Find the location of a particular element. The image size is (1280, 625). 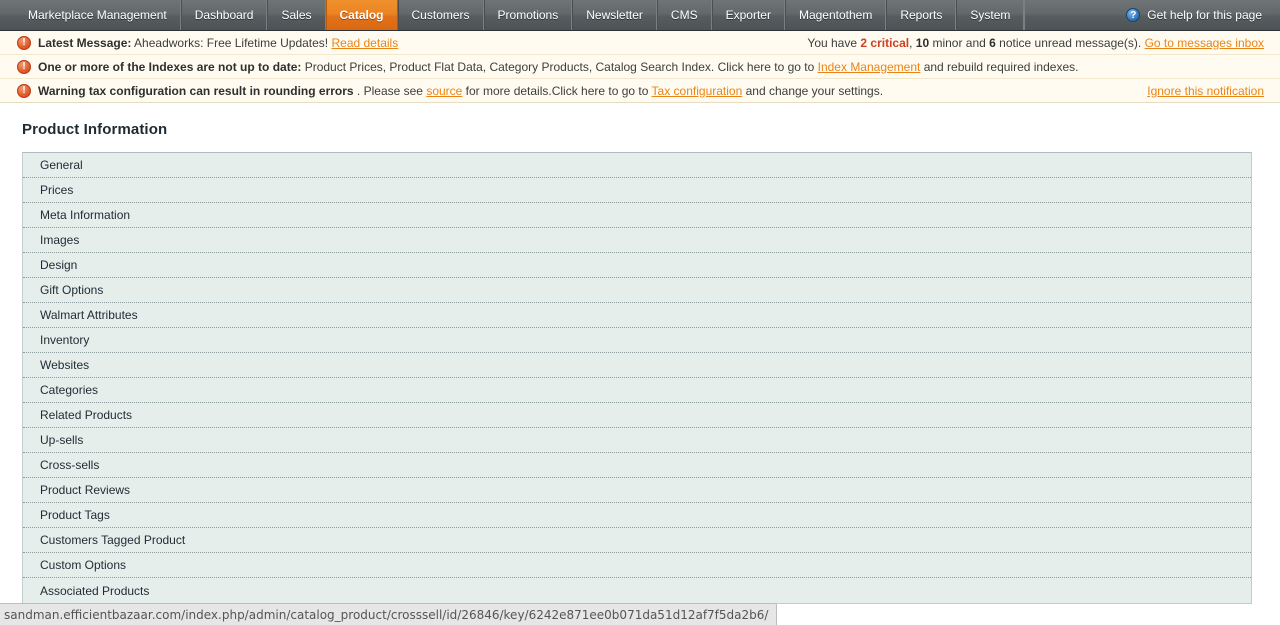

tab-item-cross-sells: Cross-sells is located at coordinates (637, 465).